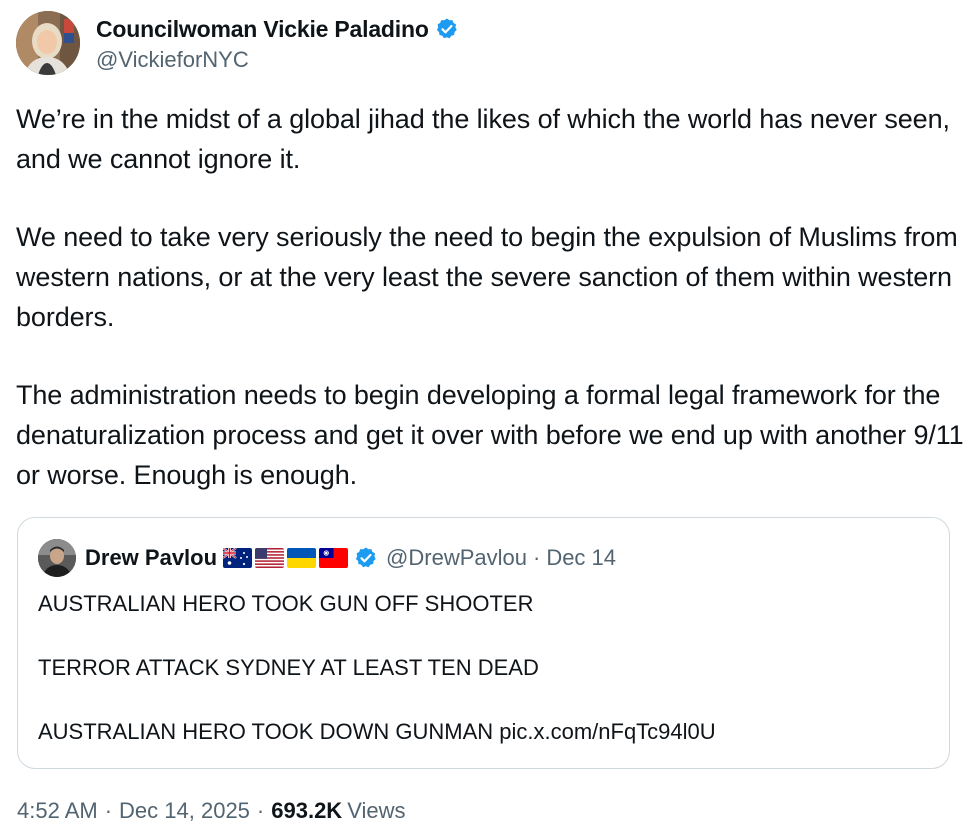  I want to click on author-handle: @VickieforNYC, so click(277, 60).